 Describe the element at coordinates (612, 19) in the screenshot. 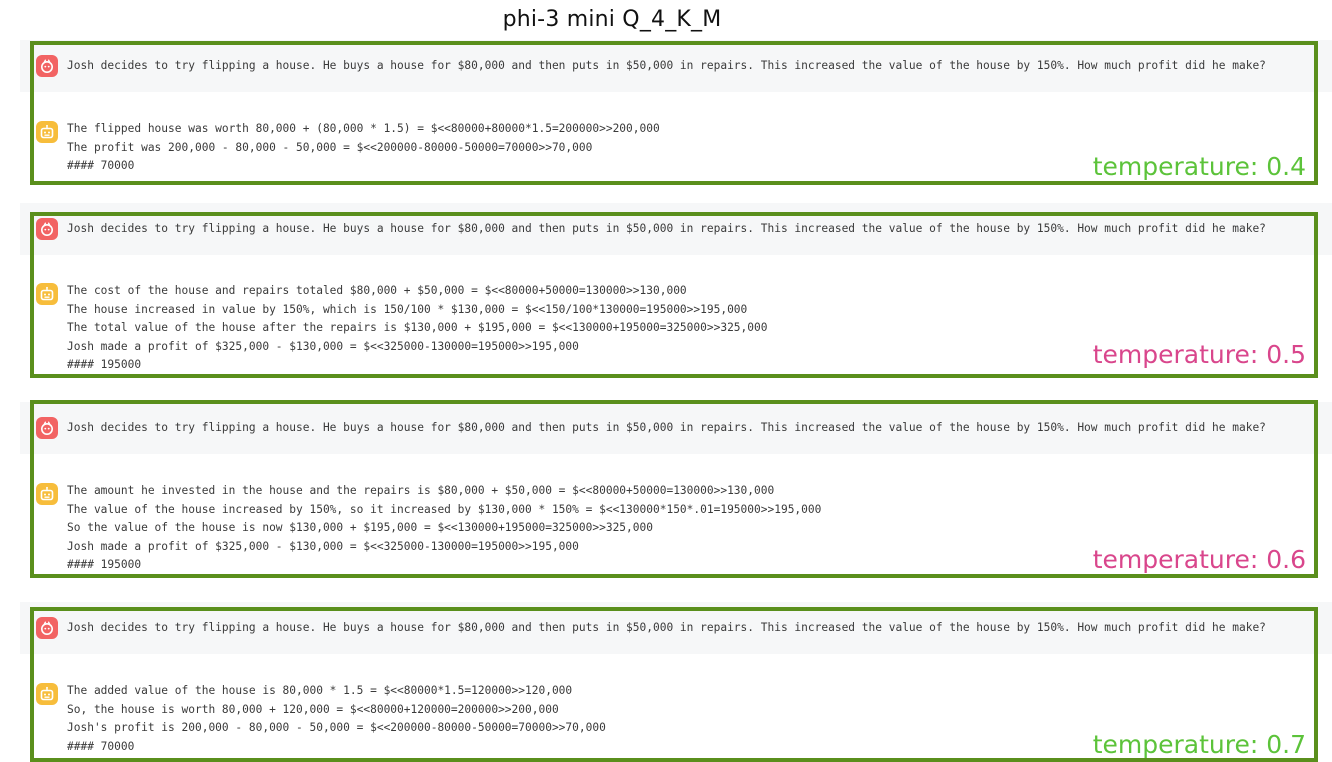

I see `page-title: phi-3 mini Q_4_K_M` at that location.